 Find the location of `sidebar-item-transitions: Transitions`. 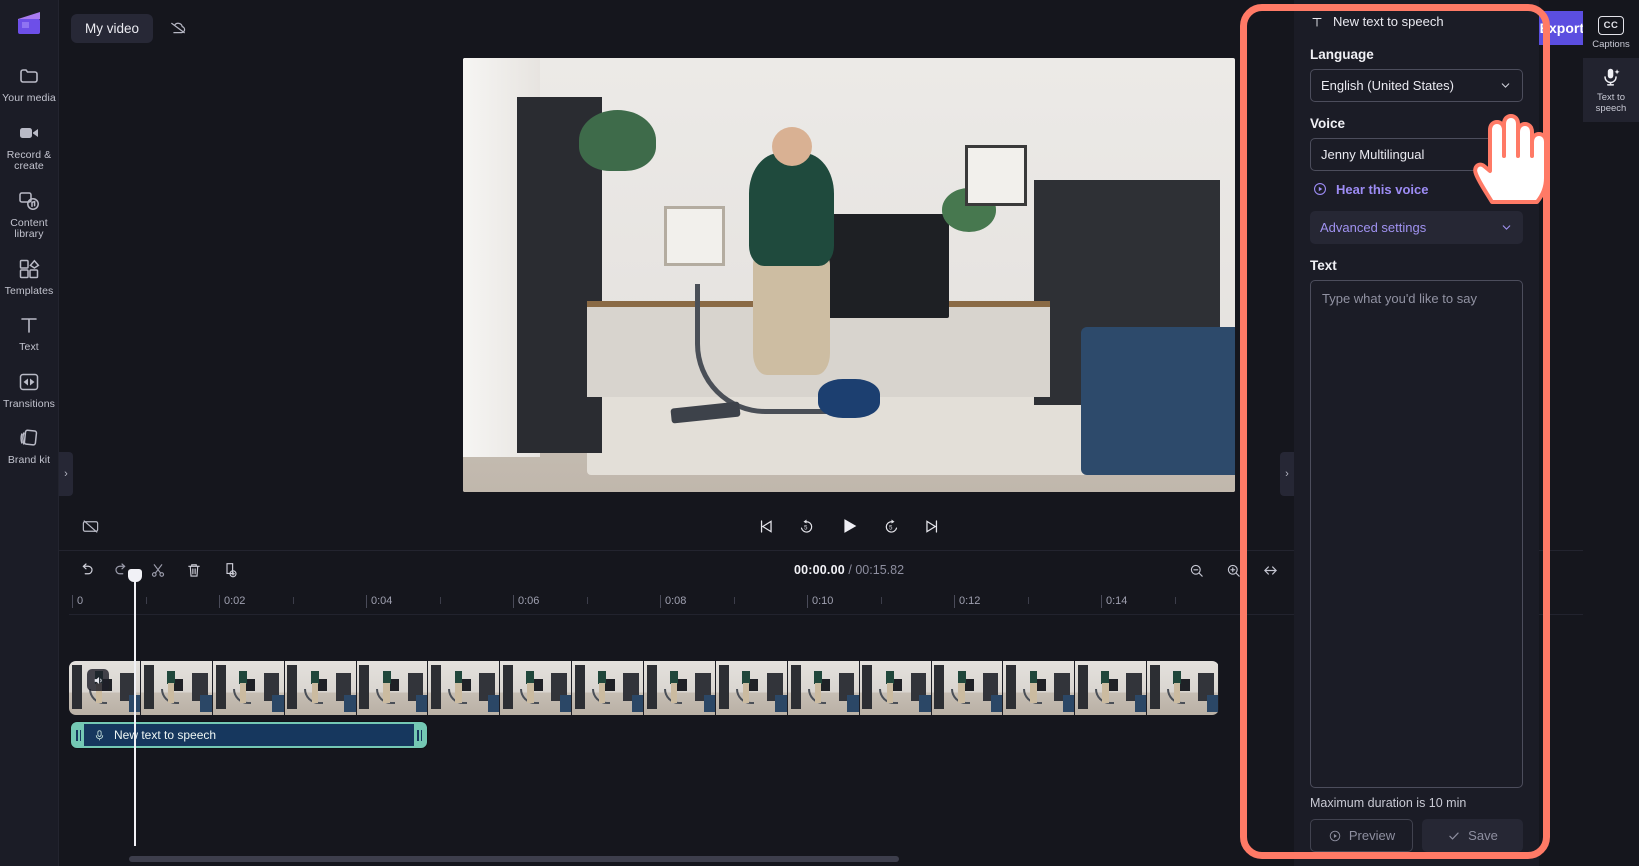

sidebar-item-transitions: Transitions is located at coordinates (29, 388).